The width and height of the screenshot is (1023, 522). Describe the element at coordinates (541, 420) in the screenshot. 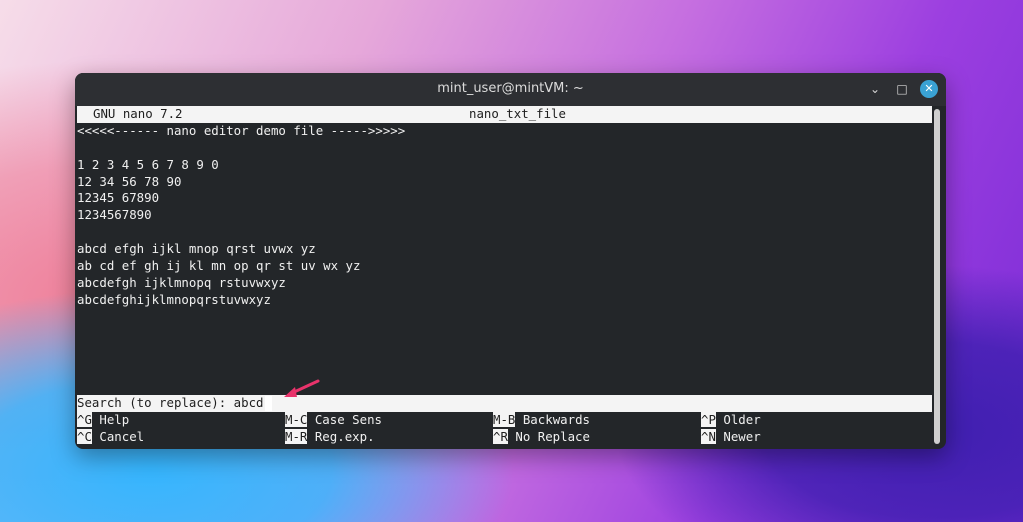

I see `shortcut-backwards: M-B Backwards` at that location.